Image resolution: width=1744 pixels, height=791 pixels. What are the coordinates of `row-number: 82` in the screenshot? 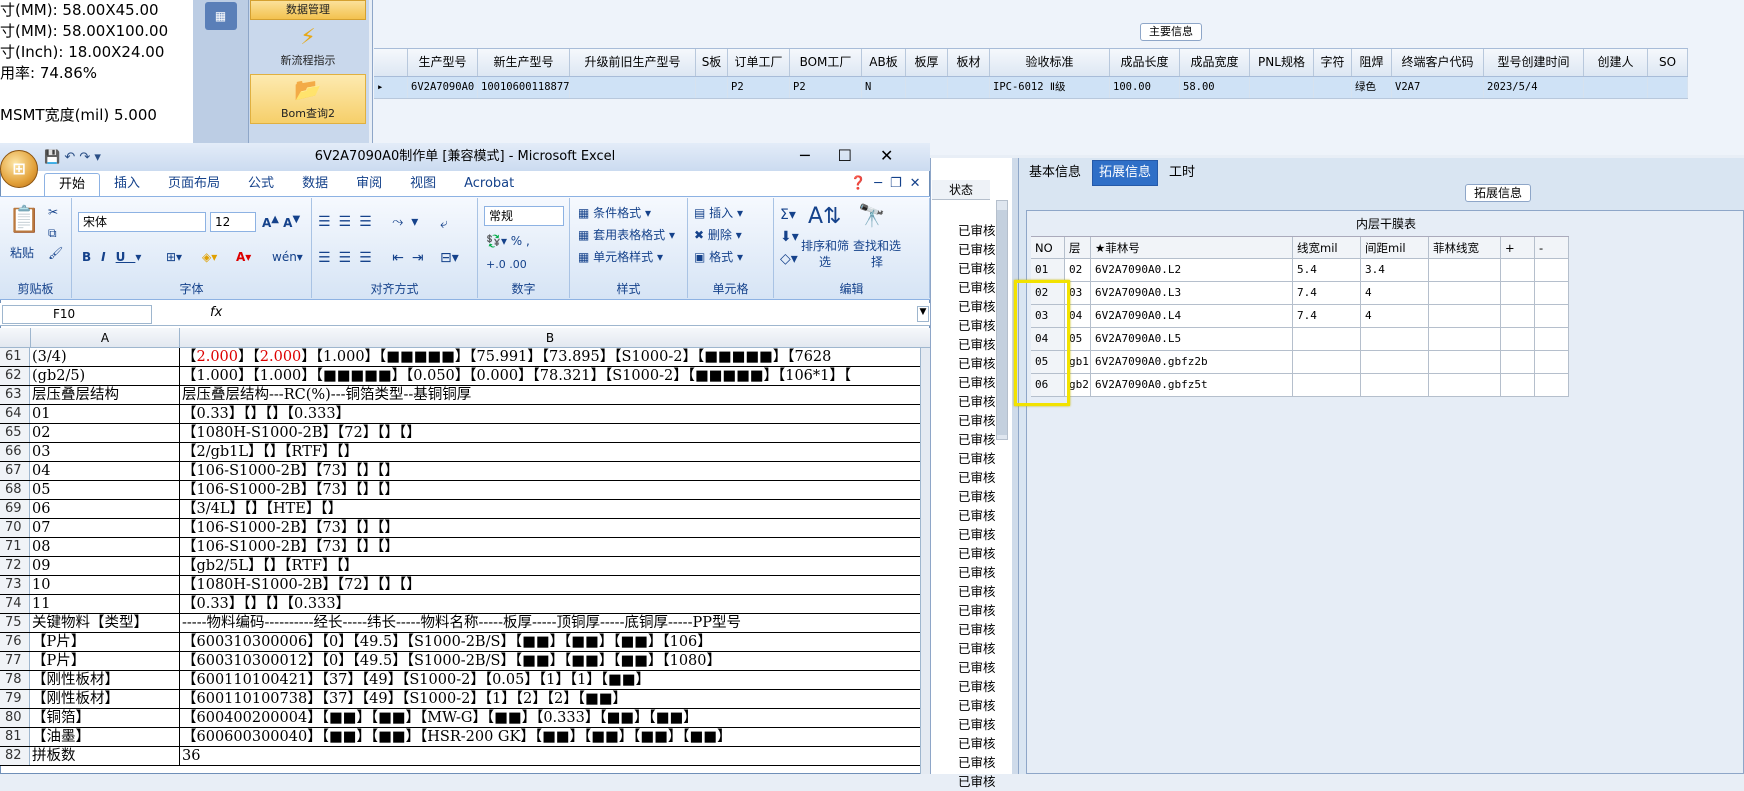 It's located at (15, 756).